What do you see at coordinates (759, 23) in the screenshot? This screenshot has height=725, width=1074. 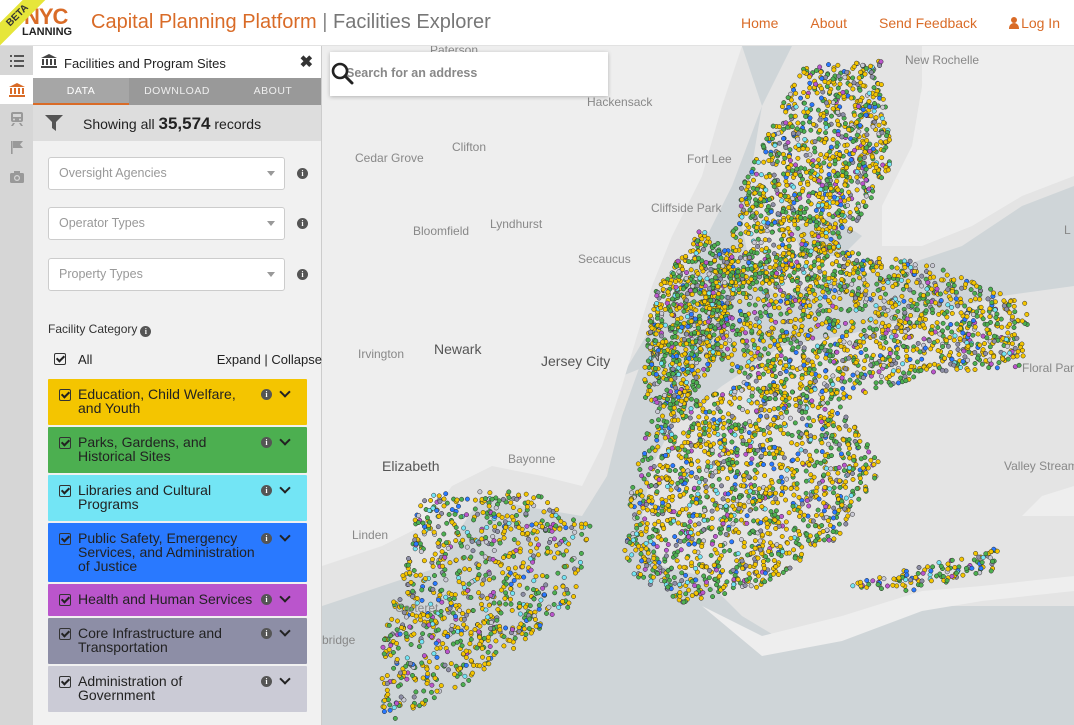 I see `nav-home-link: Home` at bounding box center [759, 23].